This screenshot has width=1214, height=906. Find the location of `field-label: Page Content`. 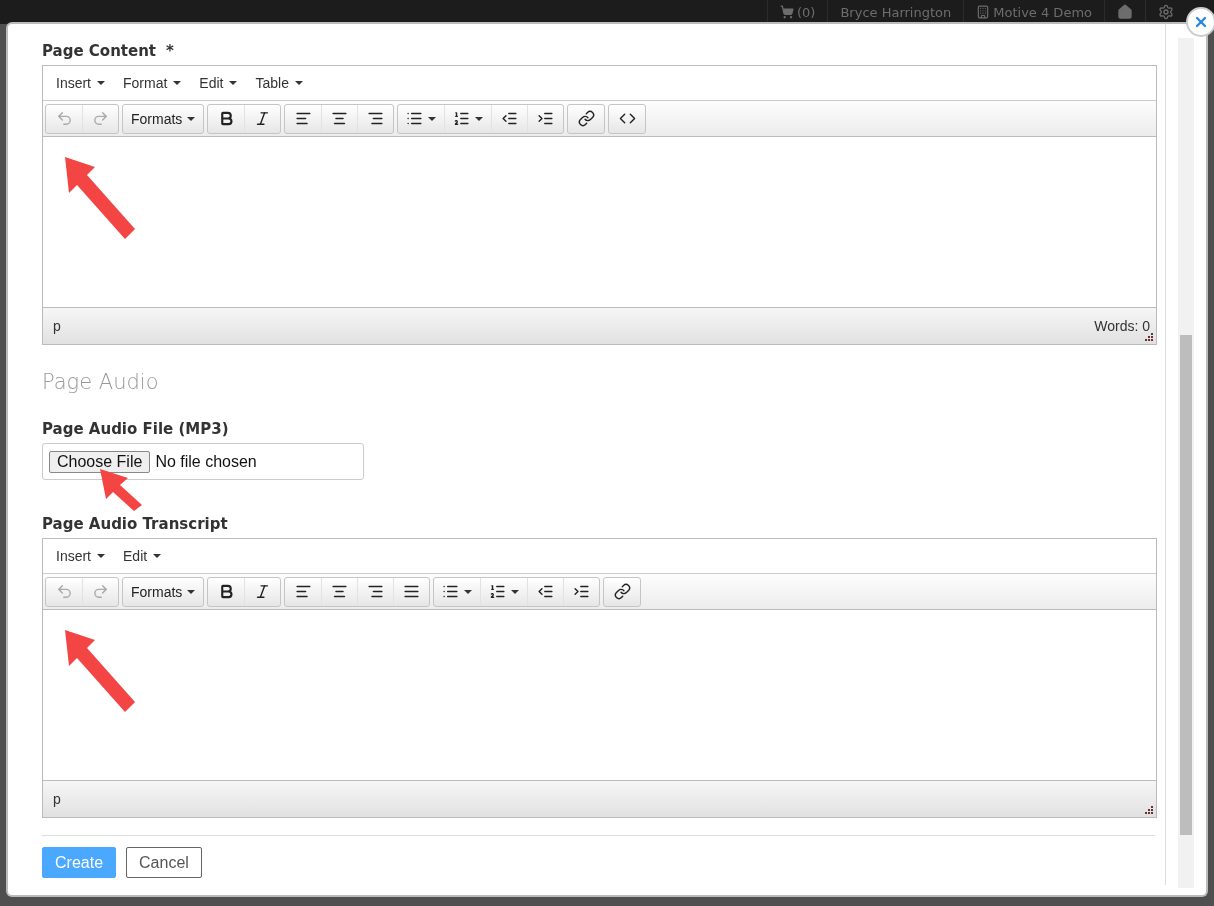

field-label: Page Content is located at coordinates (99, 51).